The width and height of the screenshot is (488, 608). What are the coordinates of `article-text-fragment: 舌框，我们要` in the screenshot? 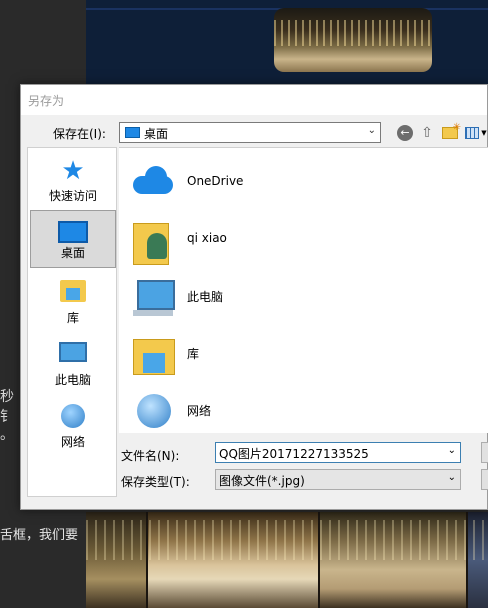 It's located at (39, 535).